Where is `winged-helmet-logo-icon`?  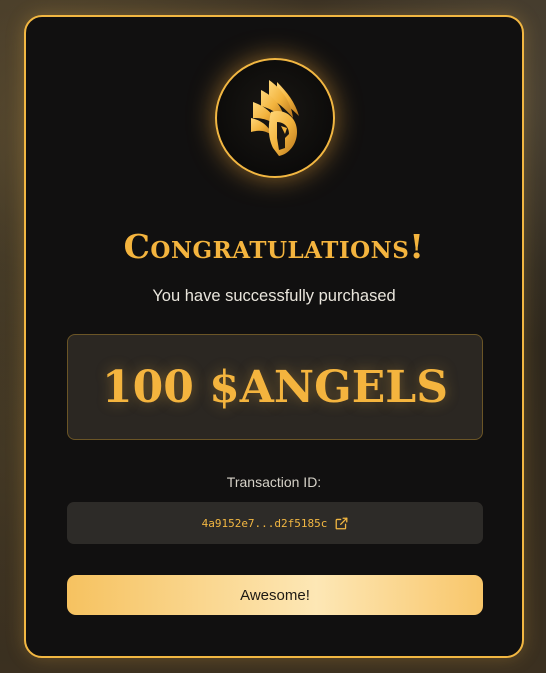 winged-helmet-logo-icon is located at coordinates (275, 118).